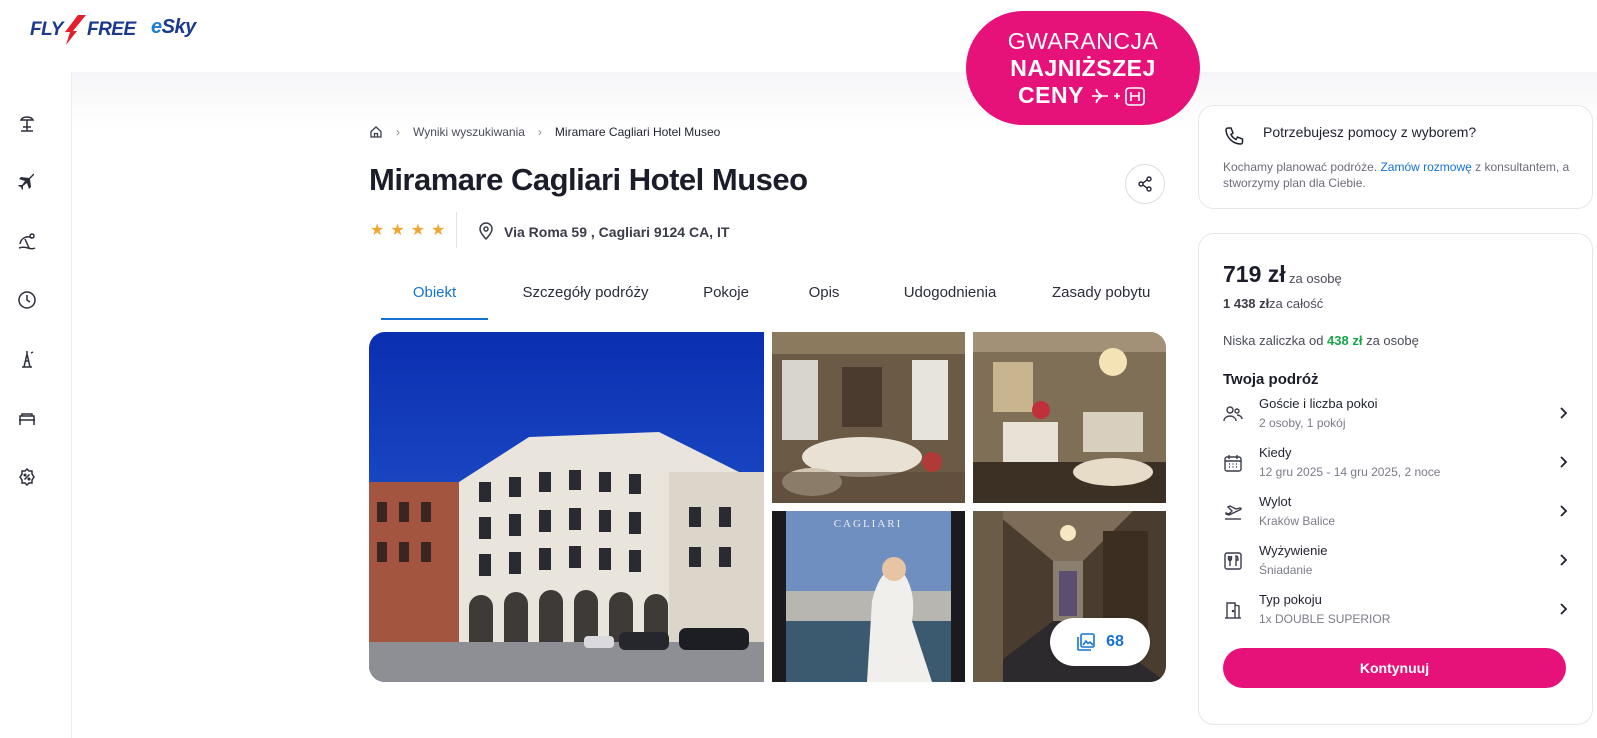  Describe the element at coordinates (1396, 514) in the screenshot. I see `trip-row-departure: Wylot Kraków Balice` at that location.